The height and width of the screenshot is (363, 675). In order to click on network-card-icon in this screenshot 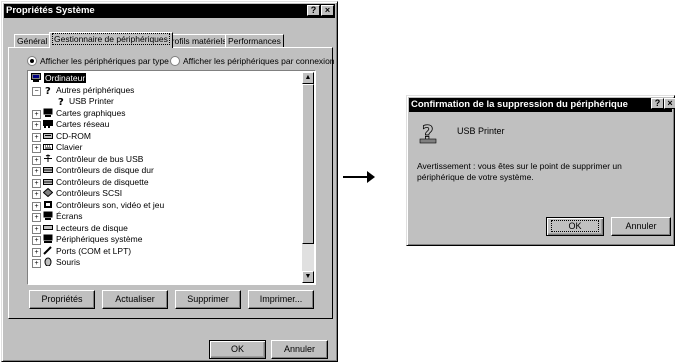, I will do `click(48, 124)`.